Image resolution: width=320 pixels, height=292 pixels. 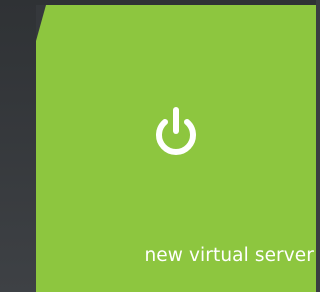 I want to click on power-icon, so click(x=176, y=131).